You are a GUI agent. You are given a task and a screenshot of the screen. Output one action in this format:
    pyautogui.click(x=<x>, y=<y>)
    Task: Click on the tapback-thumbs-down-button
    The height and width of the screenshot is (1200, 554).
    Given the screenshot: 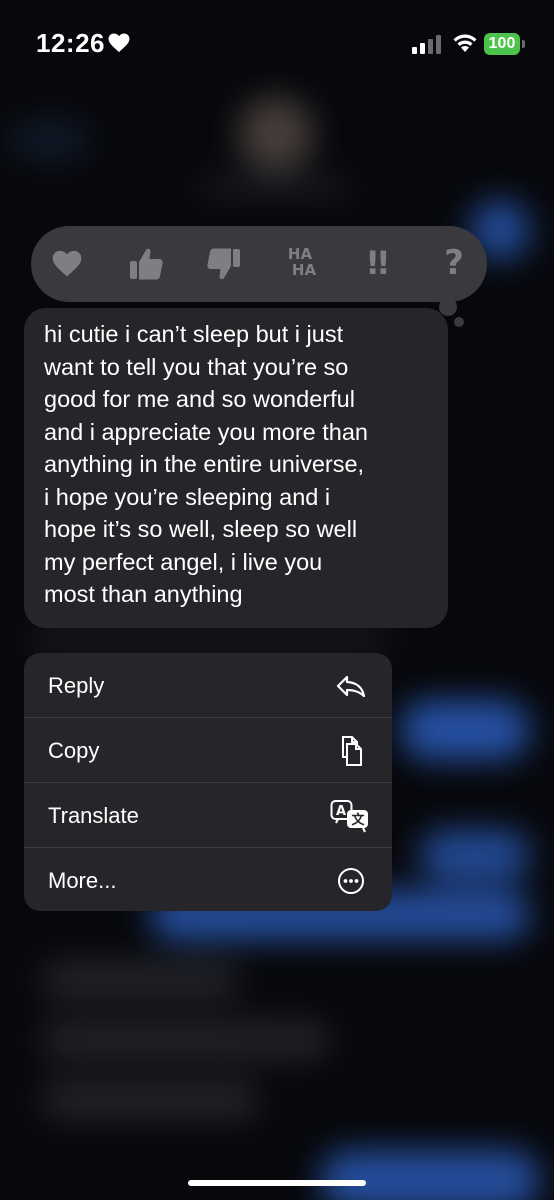 What is the action you would take?
    pyautogui.click(x=224, y=264)
    